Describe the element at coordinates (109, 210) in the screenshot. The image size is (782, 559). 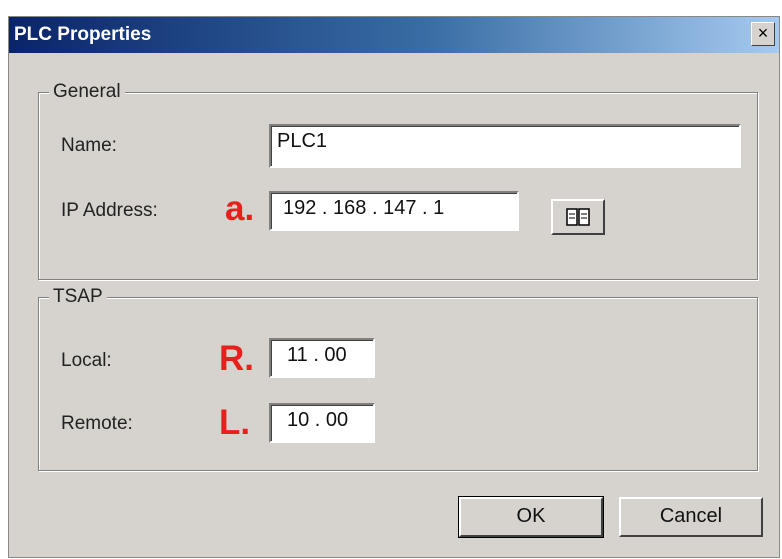
I see `ip-address-label: IP Address:` at that location.